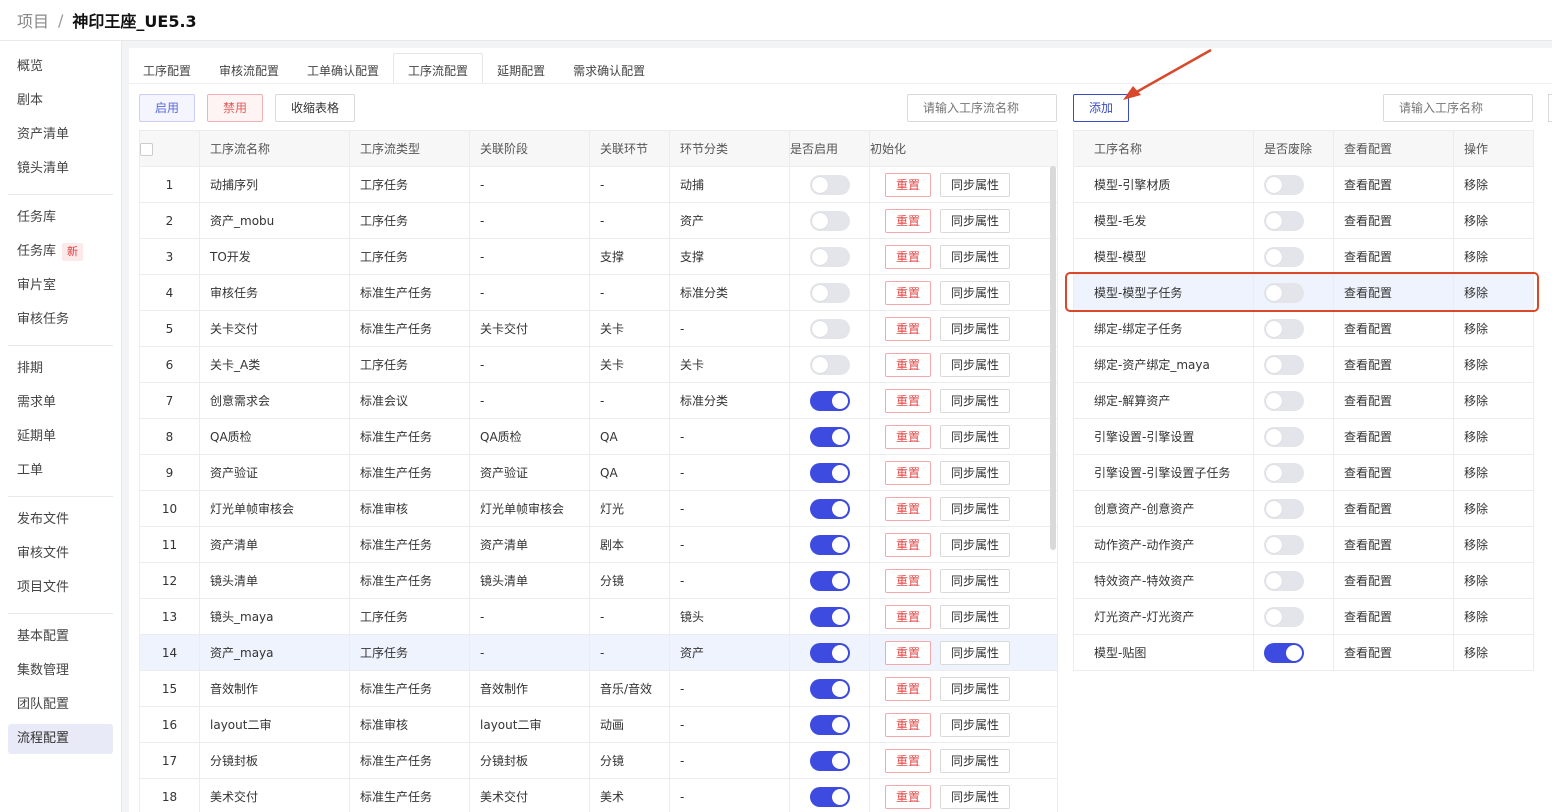  What do you see at coordinates (598, 724) in the screenshot?
I see `table-row: 16 layout二审 标准审核 layout二审 动画 - 重置 同步属性` at bounding box center [598, 724].